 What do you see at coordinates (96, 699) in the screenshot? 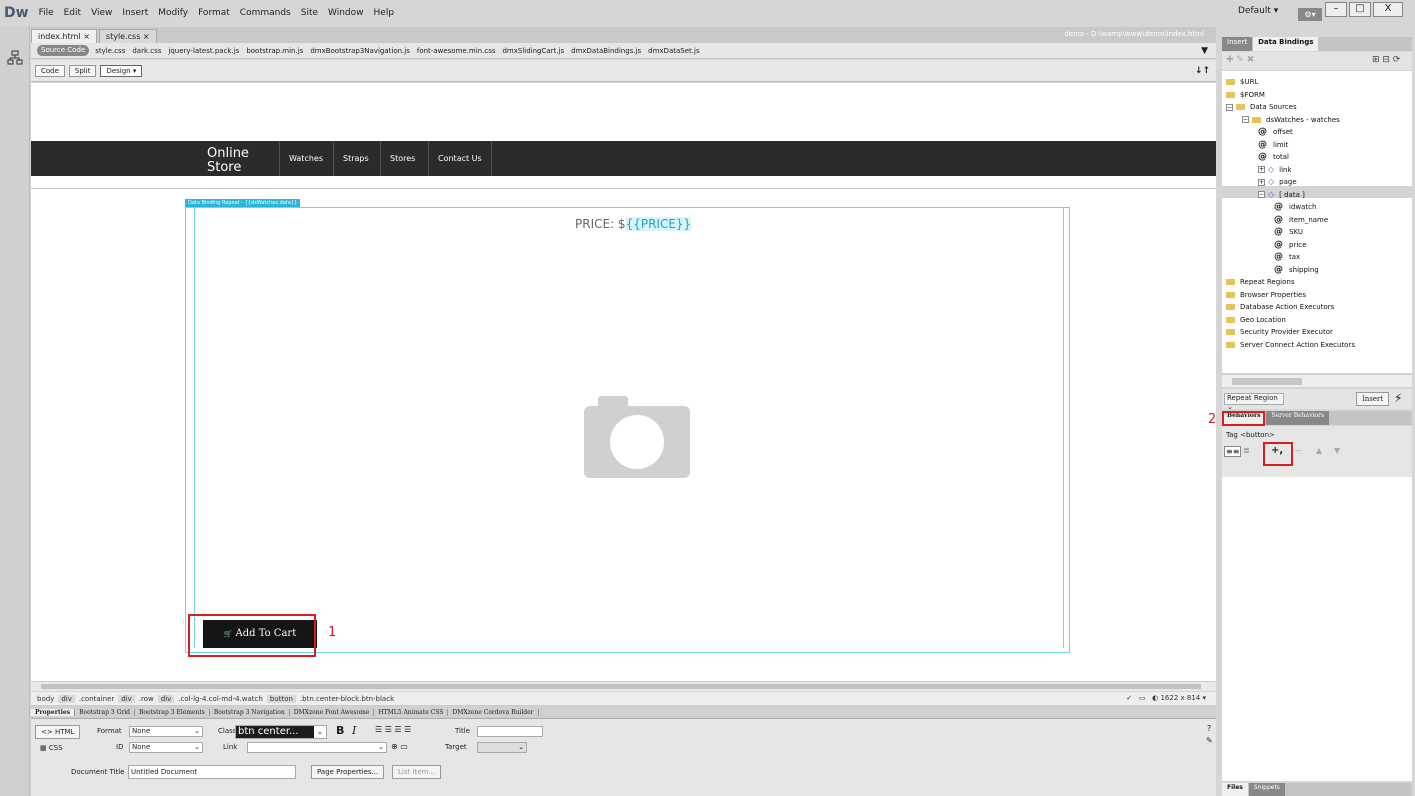
I see `tag-item: .container` at bounding box center [96, 699].